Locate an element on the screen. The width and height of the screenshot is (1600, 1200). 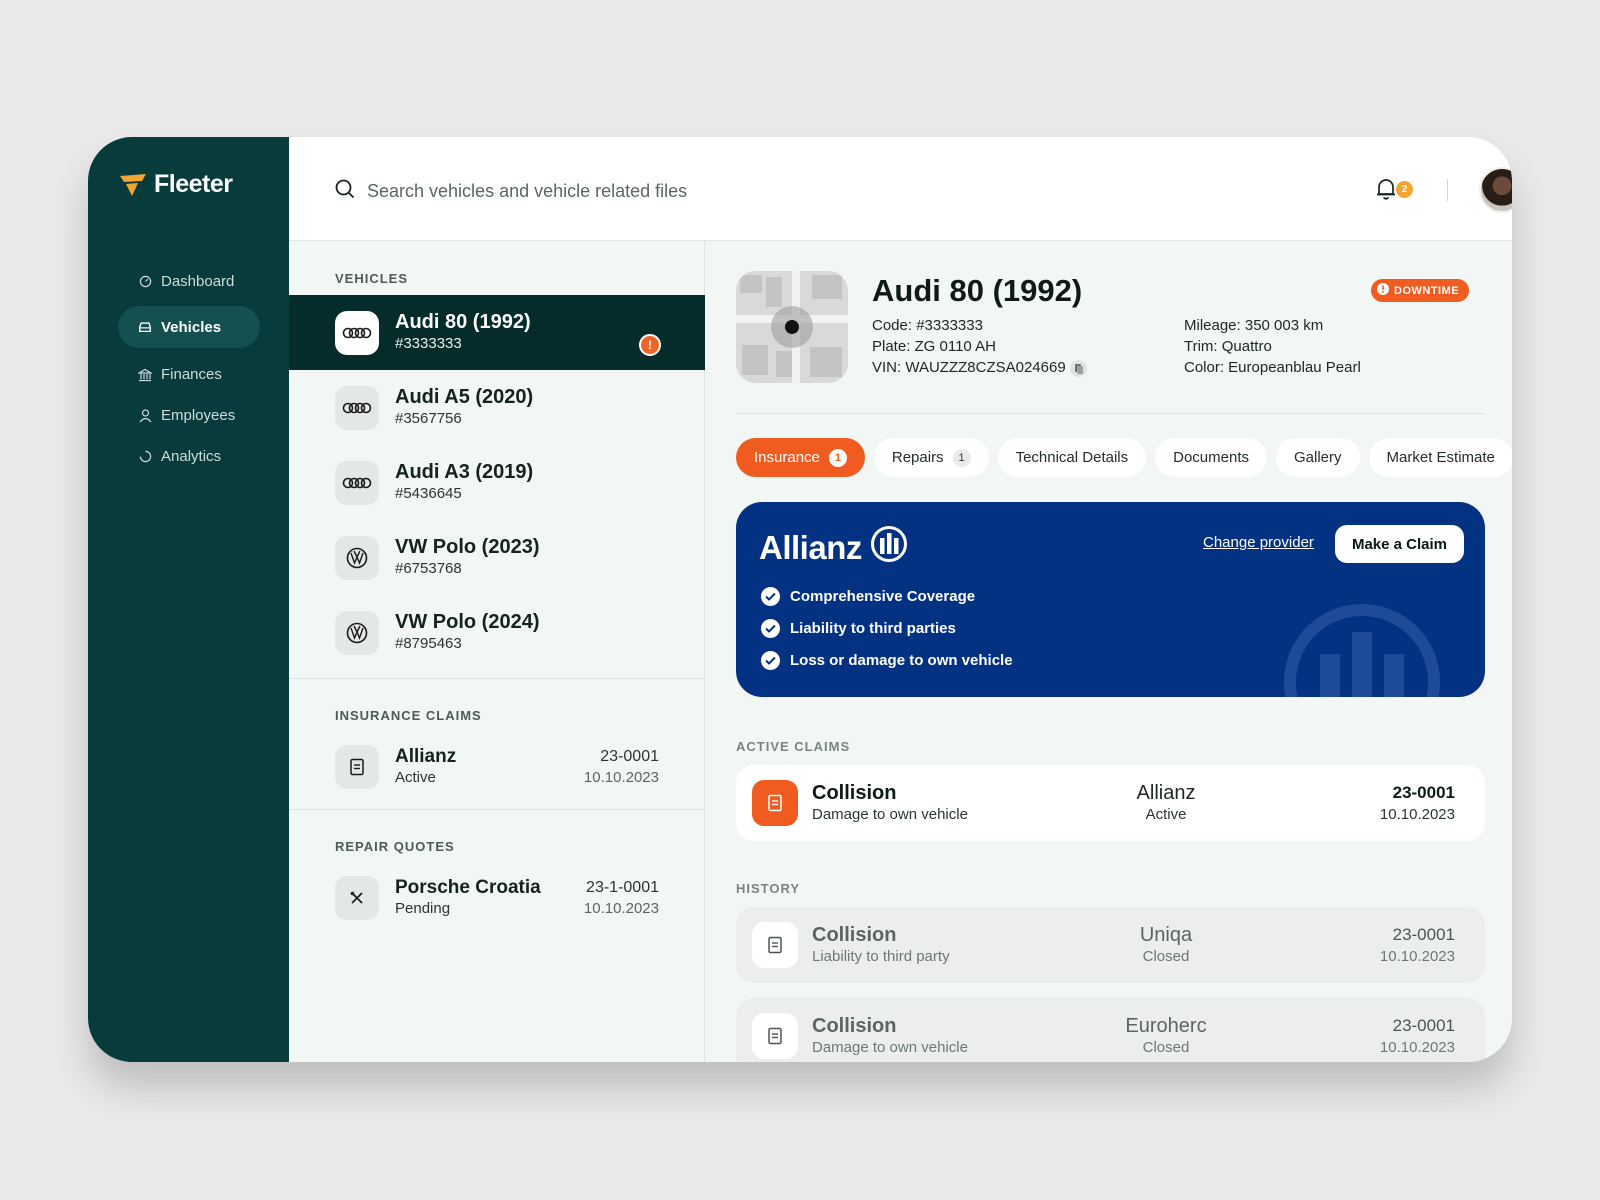
logo: Fleeter is located at coordinates (175, 184).